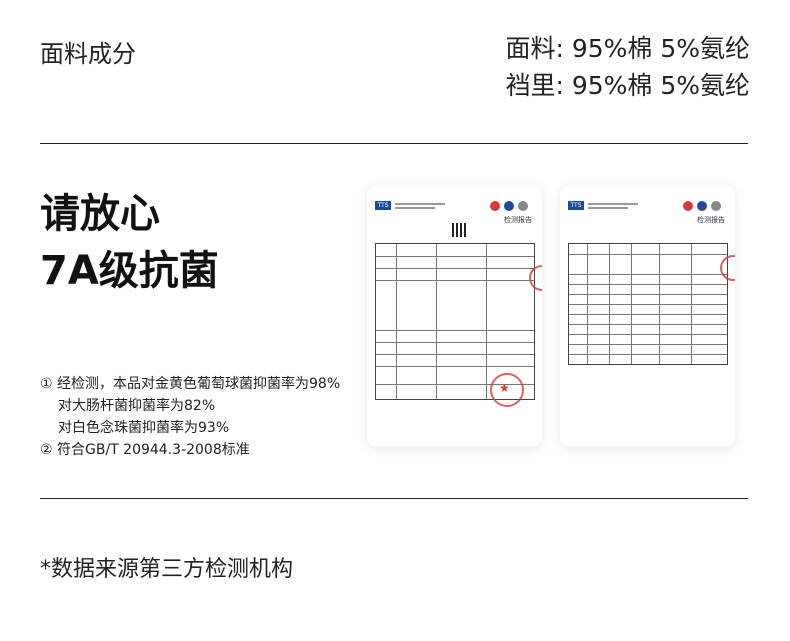 Image resolution: width=790 pixels, height=641 pixels. I want to click on report-table, so click(648, 304).